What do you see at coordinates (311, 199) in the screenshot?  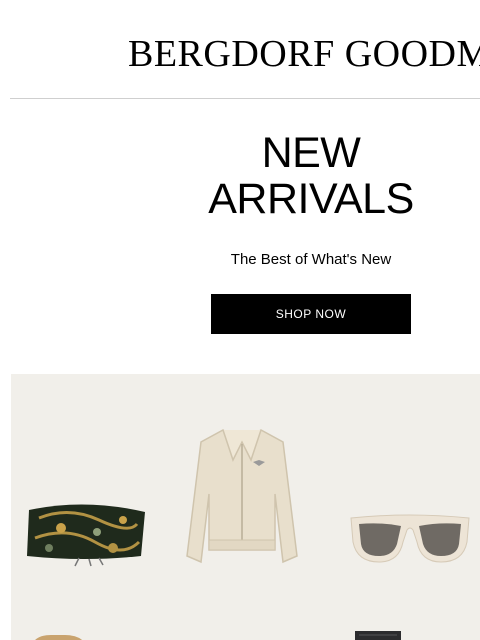 I see `headline-line-2: ARRIVALS` at bounding box center [311, 199].